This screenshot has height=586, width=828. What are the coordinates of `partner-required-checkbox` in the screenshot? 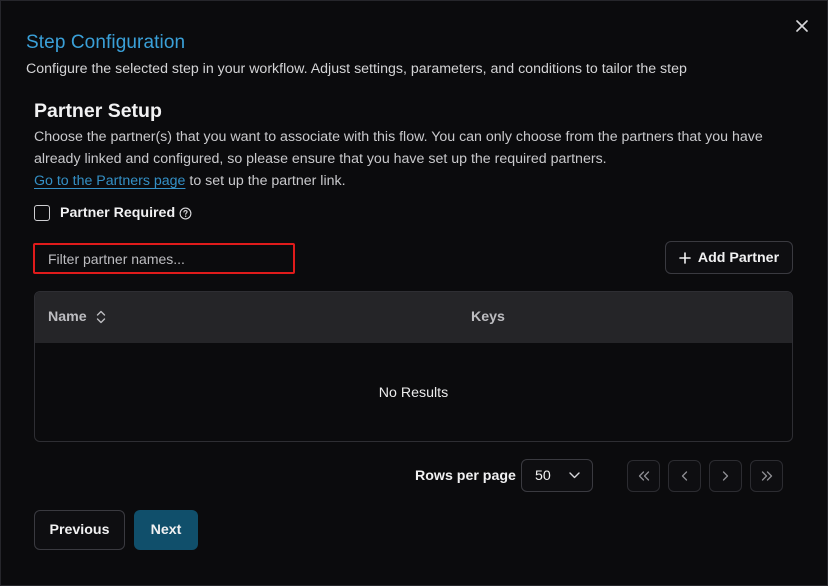 It's located at (42, 213).